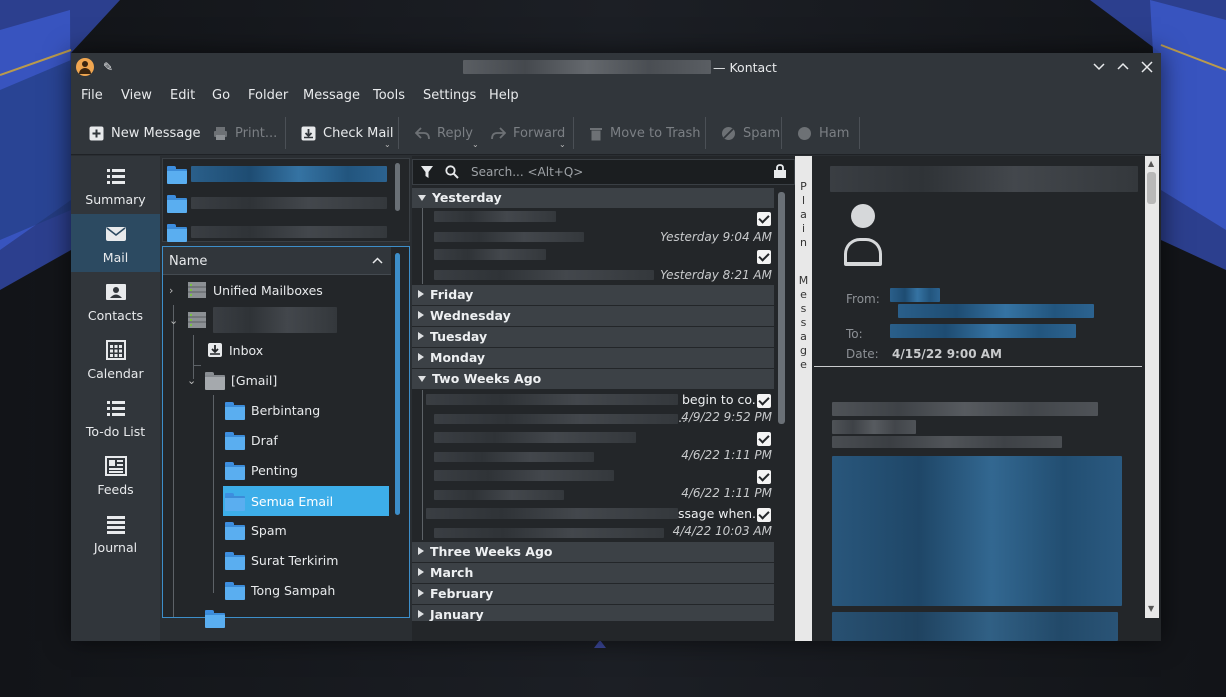 This screenshot has width=1226, height=697. What do you see at coordinates (421, 551) in the screenshot?
I see `collapse-triangle-icon` at bounding box center [421, 551].